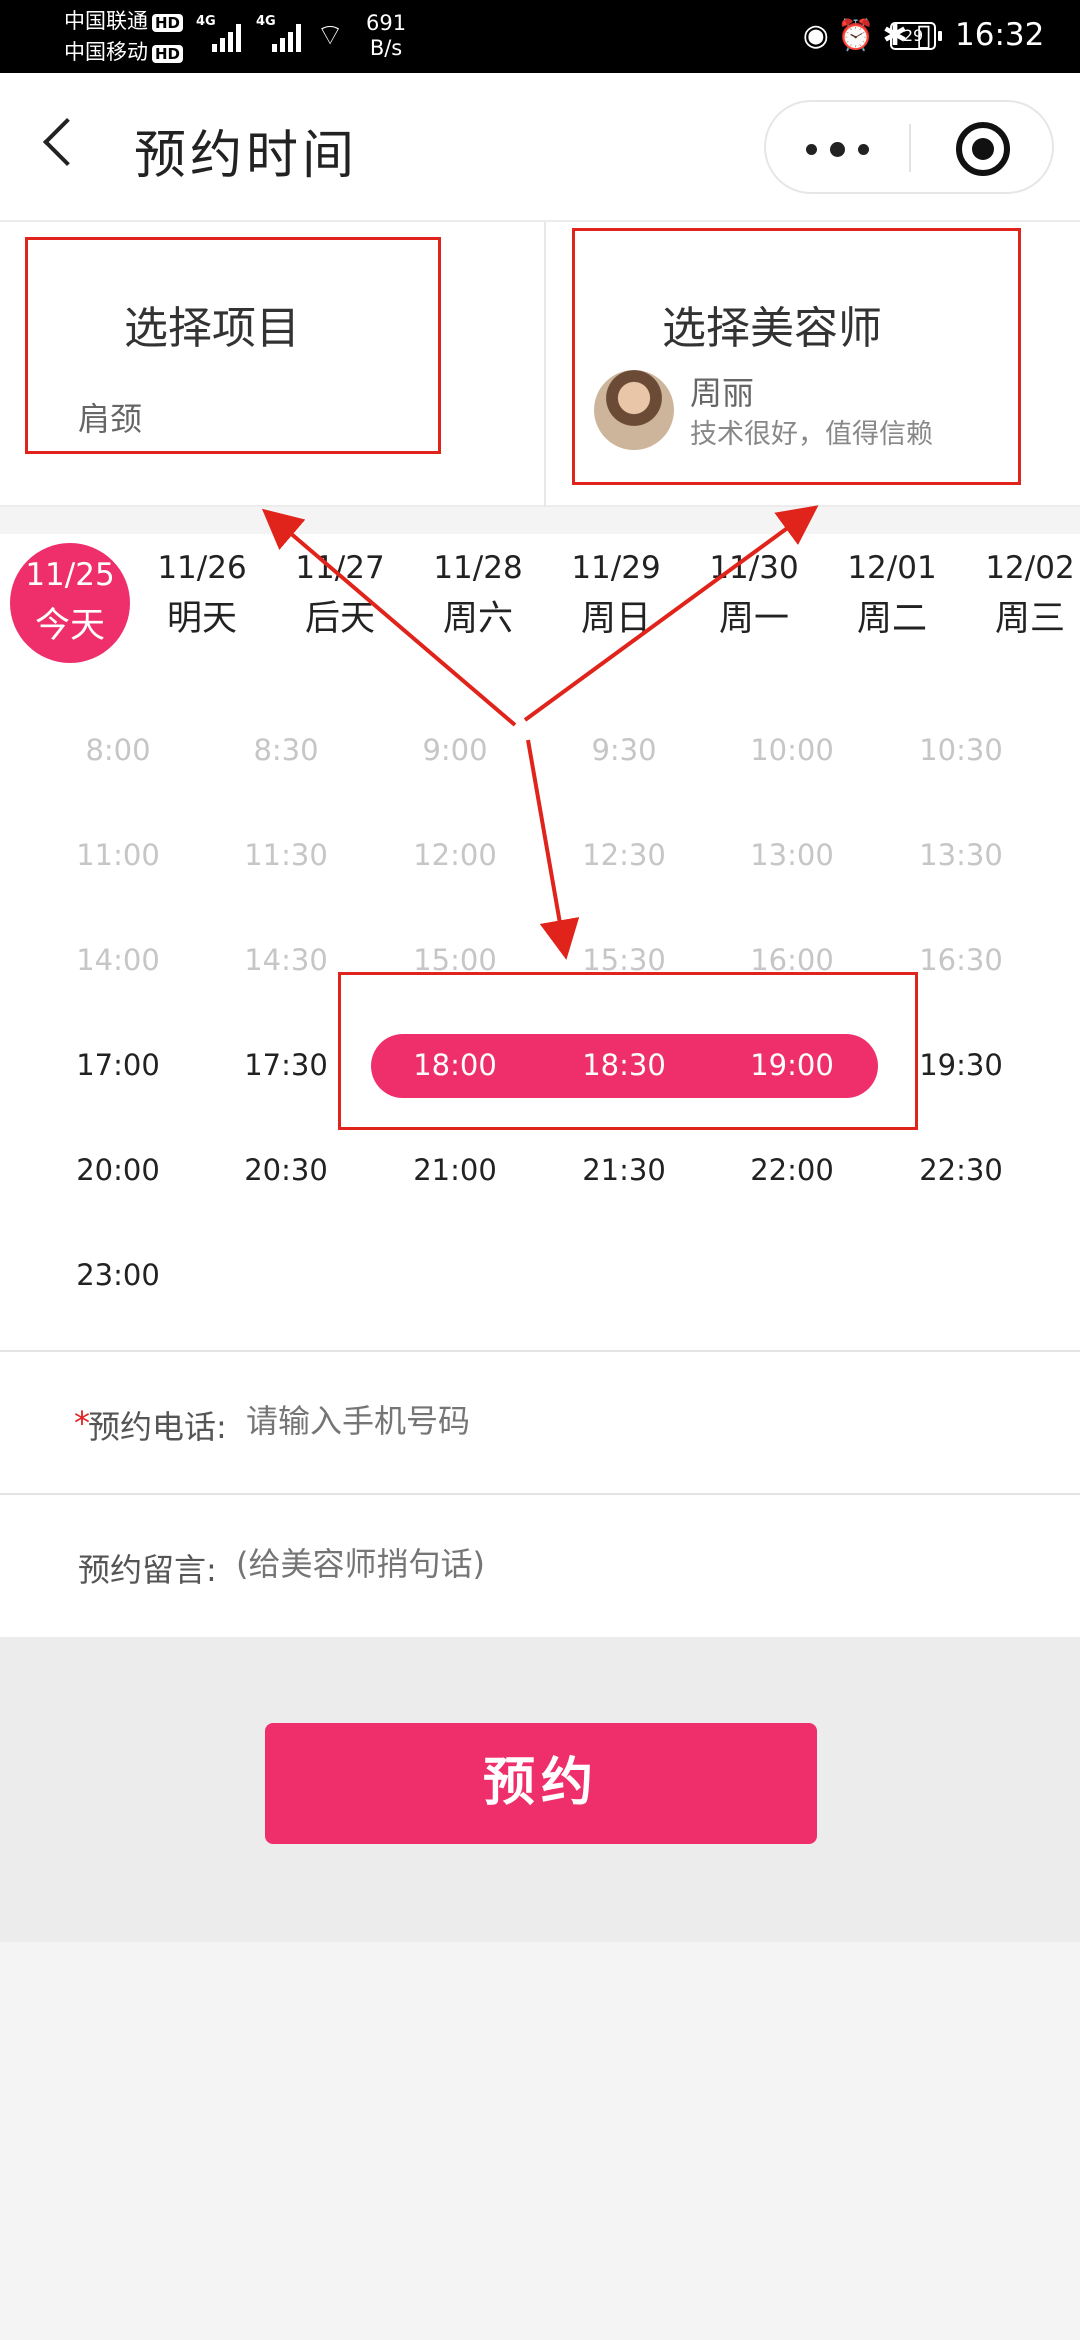 The width and height of the screenshot is (1080, 2340). What do you see at coordinates (157, 1427) in the screenshot?
I see `phone-label: 预约电话:` at bounding box center [157, 1427].